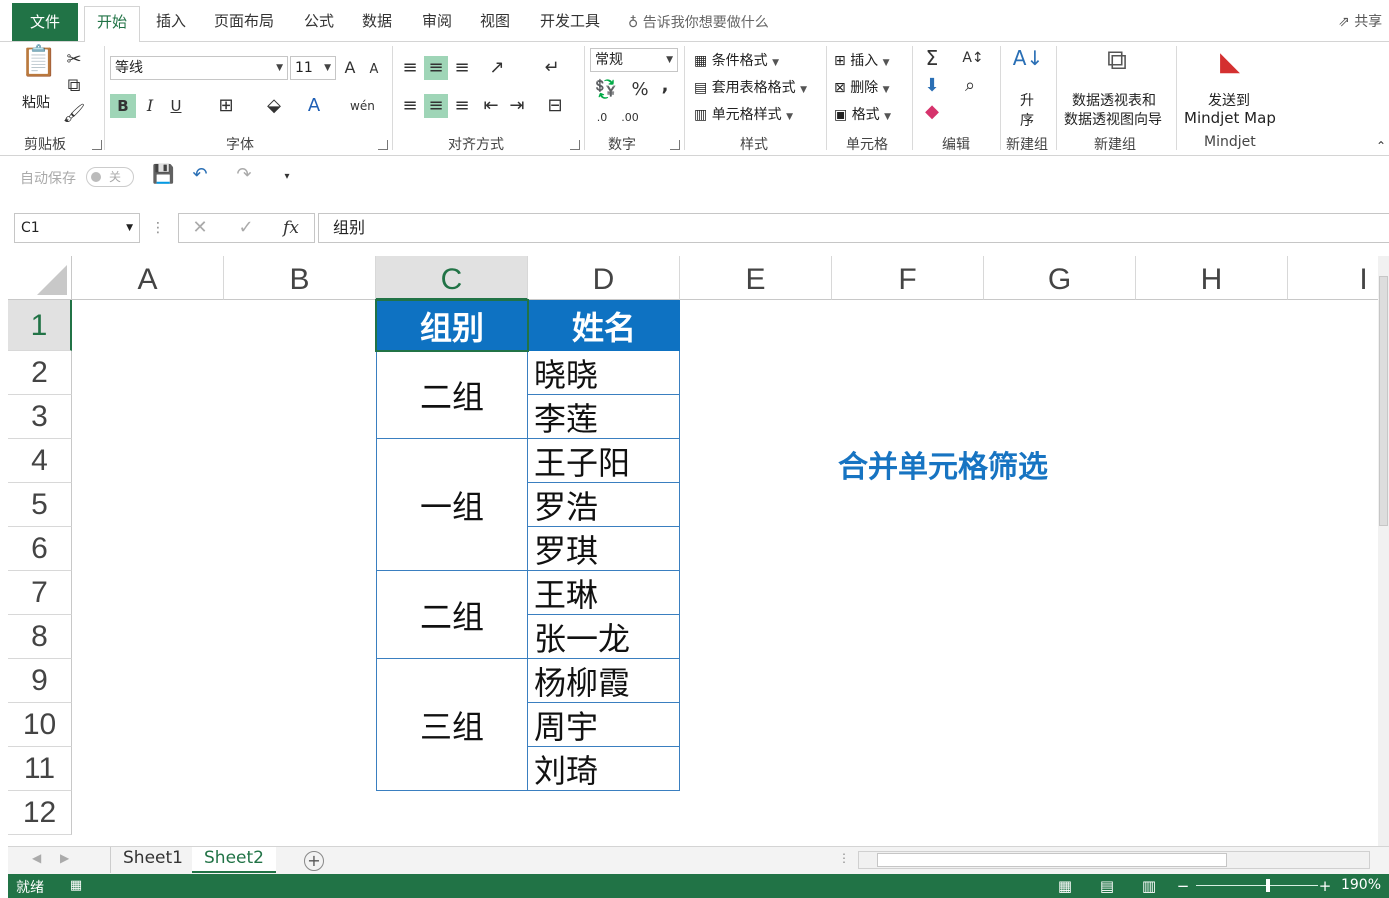 Image resolution: width=1389 pixels, height=898 pixels. I want to click on row-header-1: 1, so click(40, 325).